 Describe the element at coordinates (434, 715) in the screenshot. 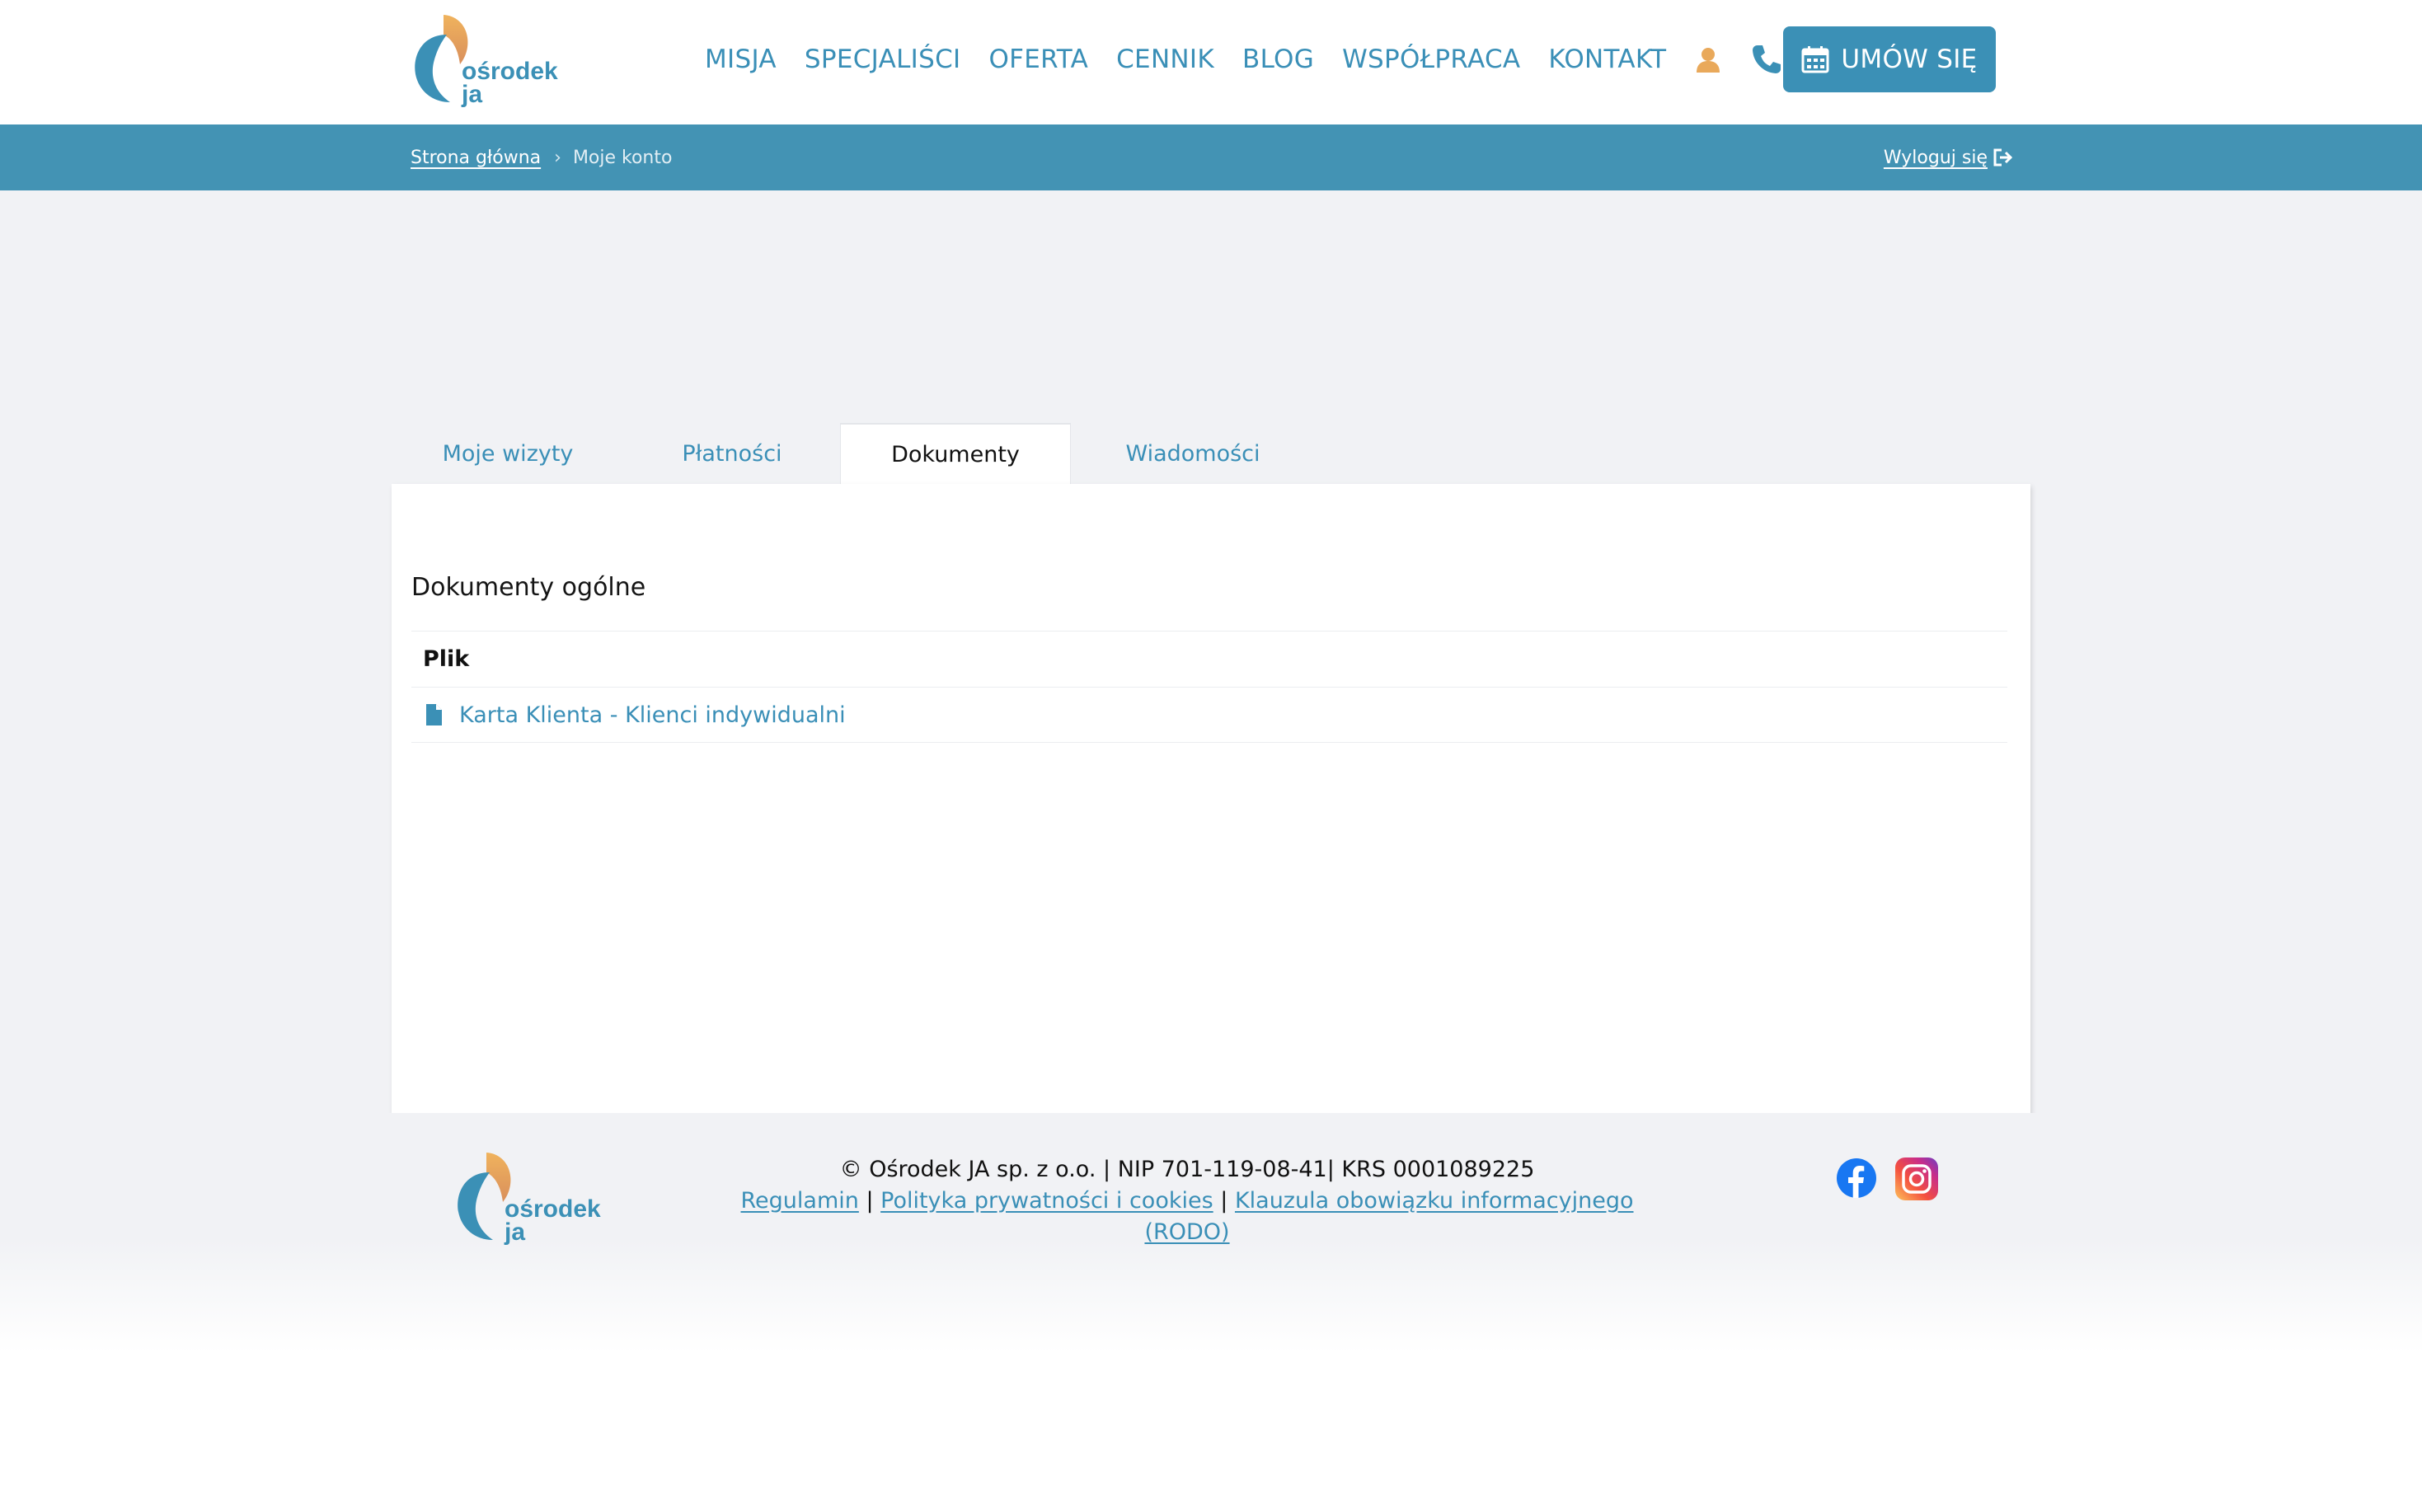

I see `file-icon` at that location.